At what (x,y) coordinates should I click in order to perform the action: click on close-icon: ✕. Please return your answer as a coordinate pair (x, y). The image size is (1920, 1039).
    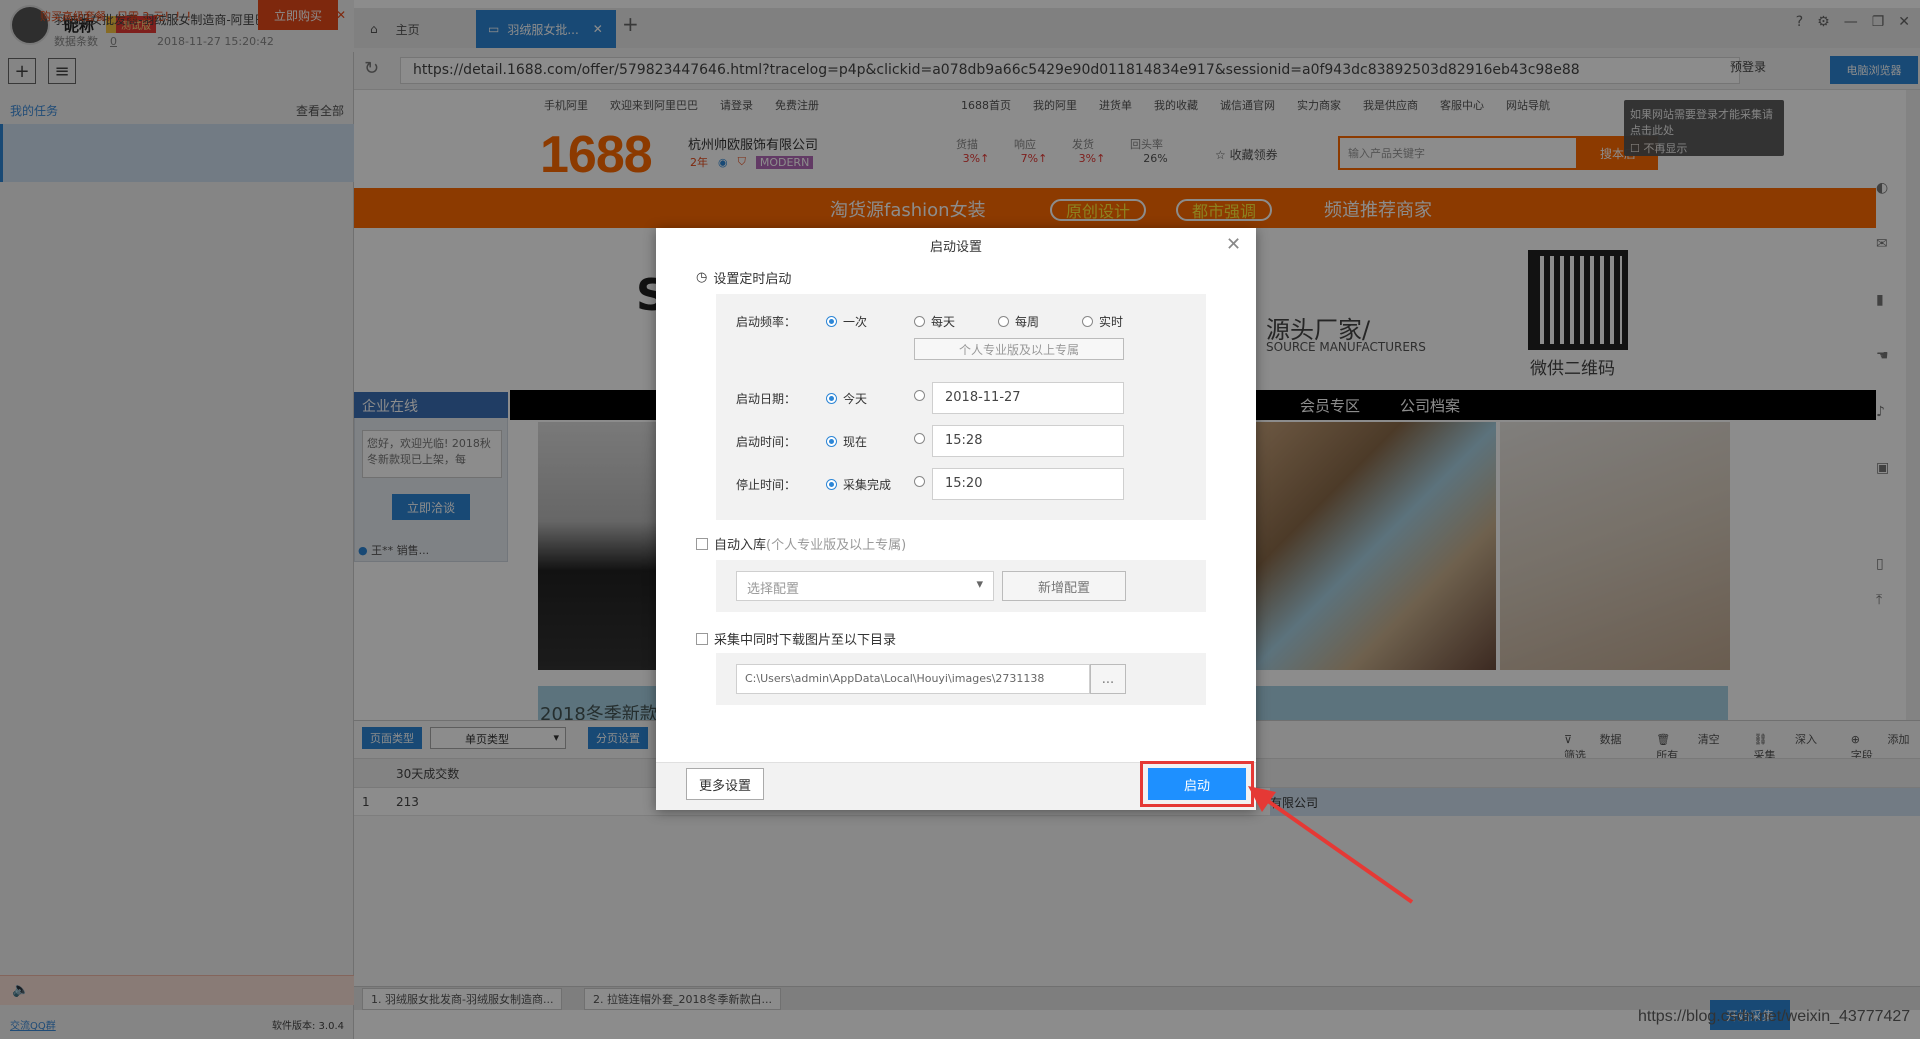
    Looking at the image, I should click on (1233, 244).